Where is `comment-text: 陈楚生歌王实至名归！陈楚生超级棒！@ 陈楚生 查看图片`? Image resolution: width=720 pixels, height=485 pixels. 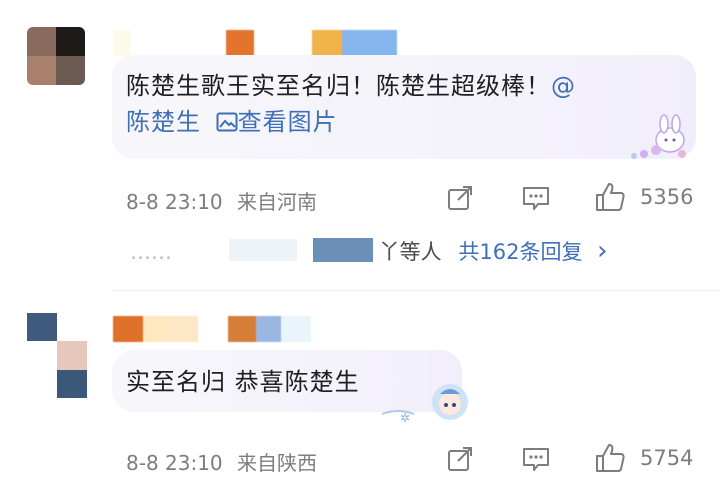
comment-text: 陈楚生歌王实至名归！陈楚生超级棒！@ 陈楚生 查看图片 is located at coordinates (406, 105).